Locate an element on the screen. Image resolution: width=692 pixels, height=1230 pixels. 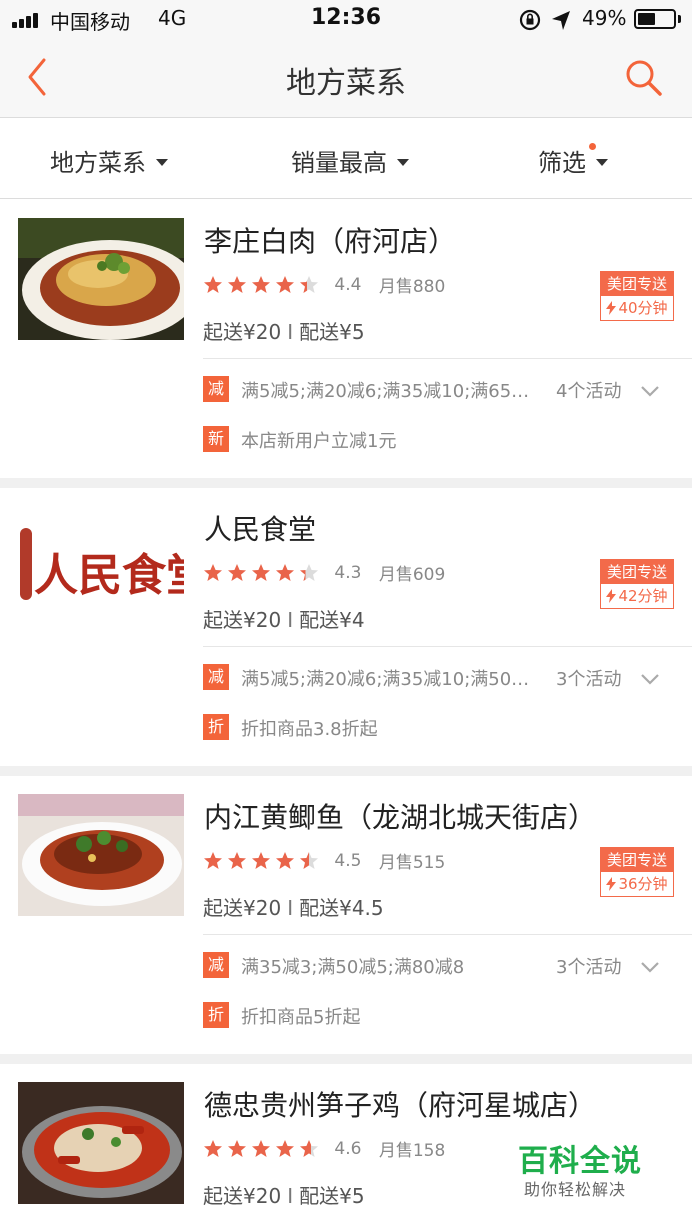
rating-row: 4.6 月售158 is located at coordinates (324, 1148).